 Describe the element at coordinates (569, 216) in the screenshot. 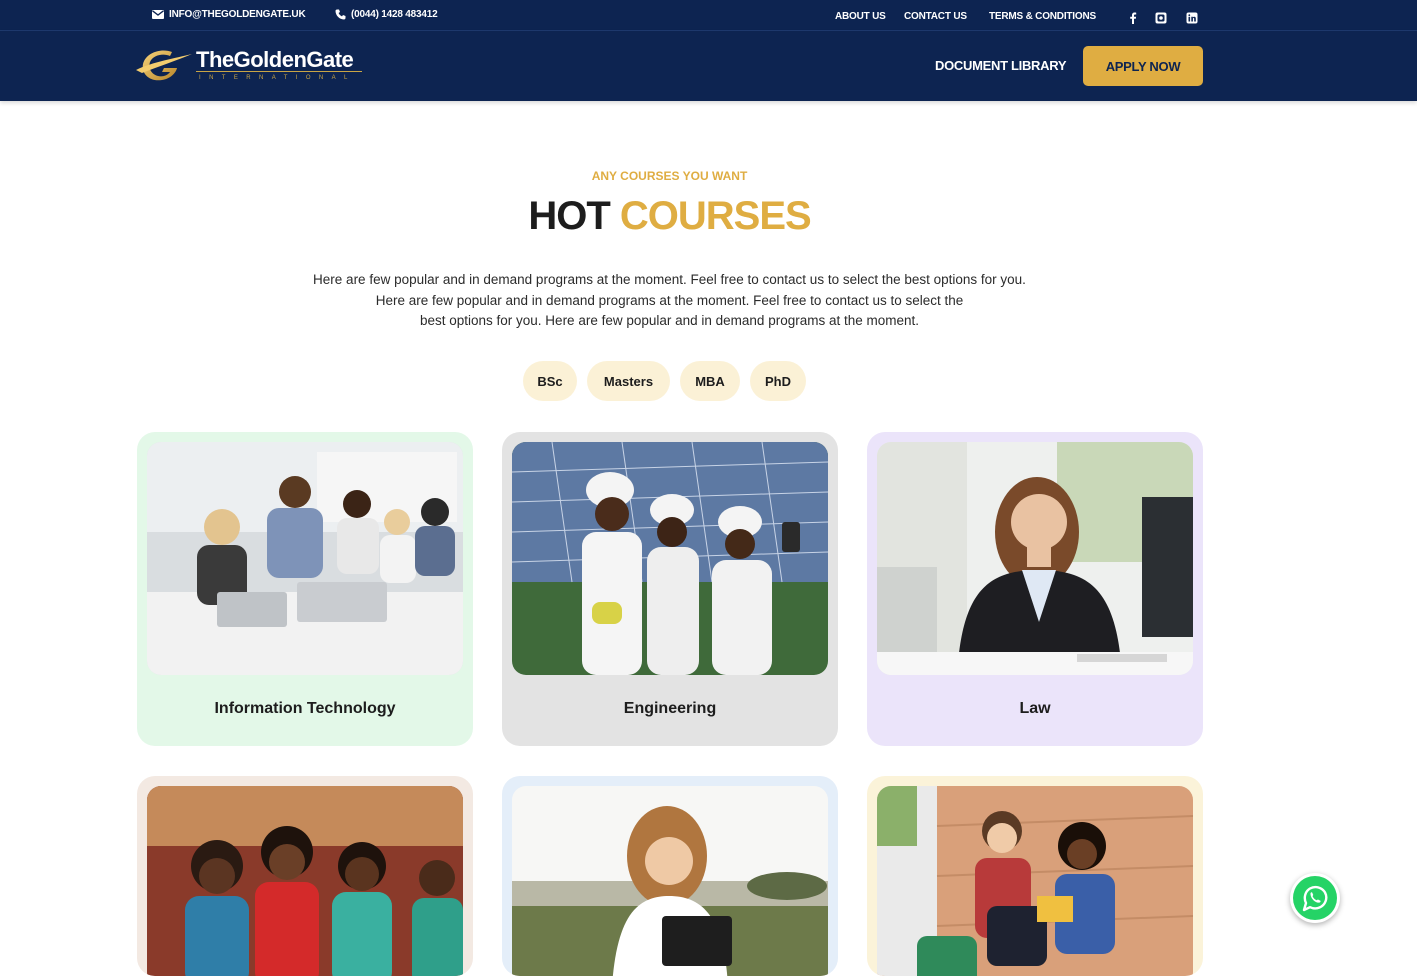

I see `heading-part1: HOT` at that location.